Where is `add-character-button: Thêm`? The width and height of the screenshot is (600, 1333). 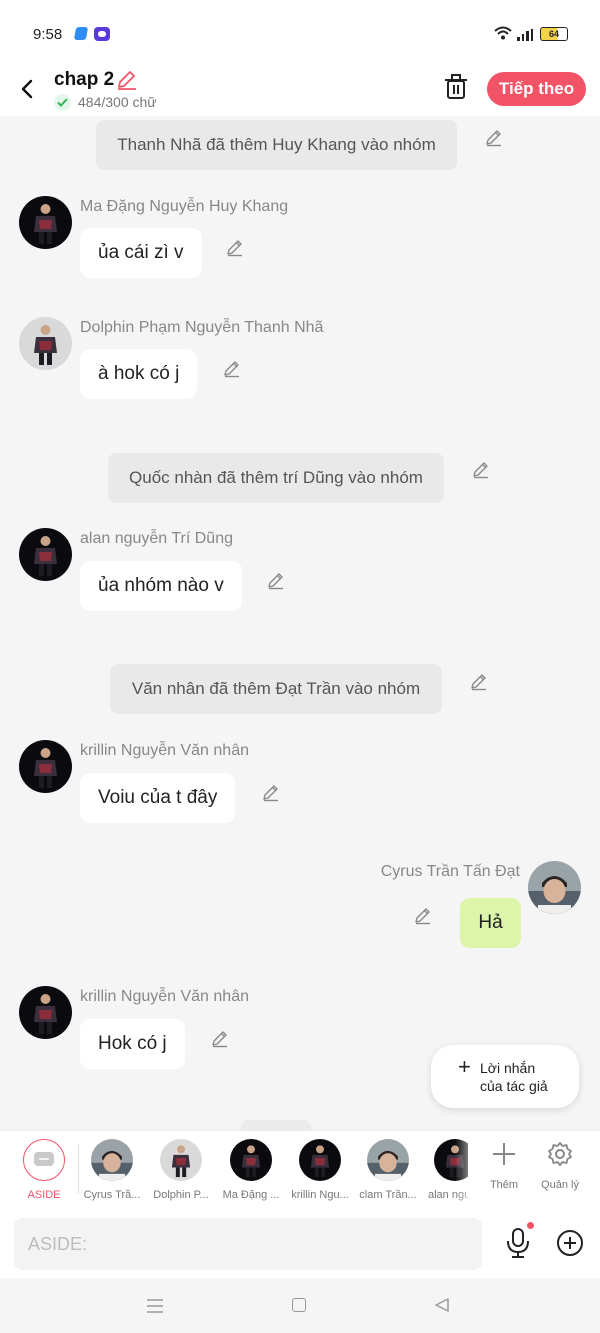 add-character-button: Thêm is located at coordinates (504, 1166).